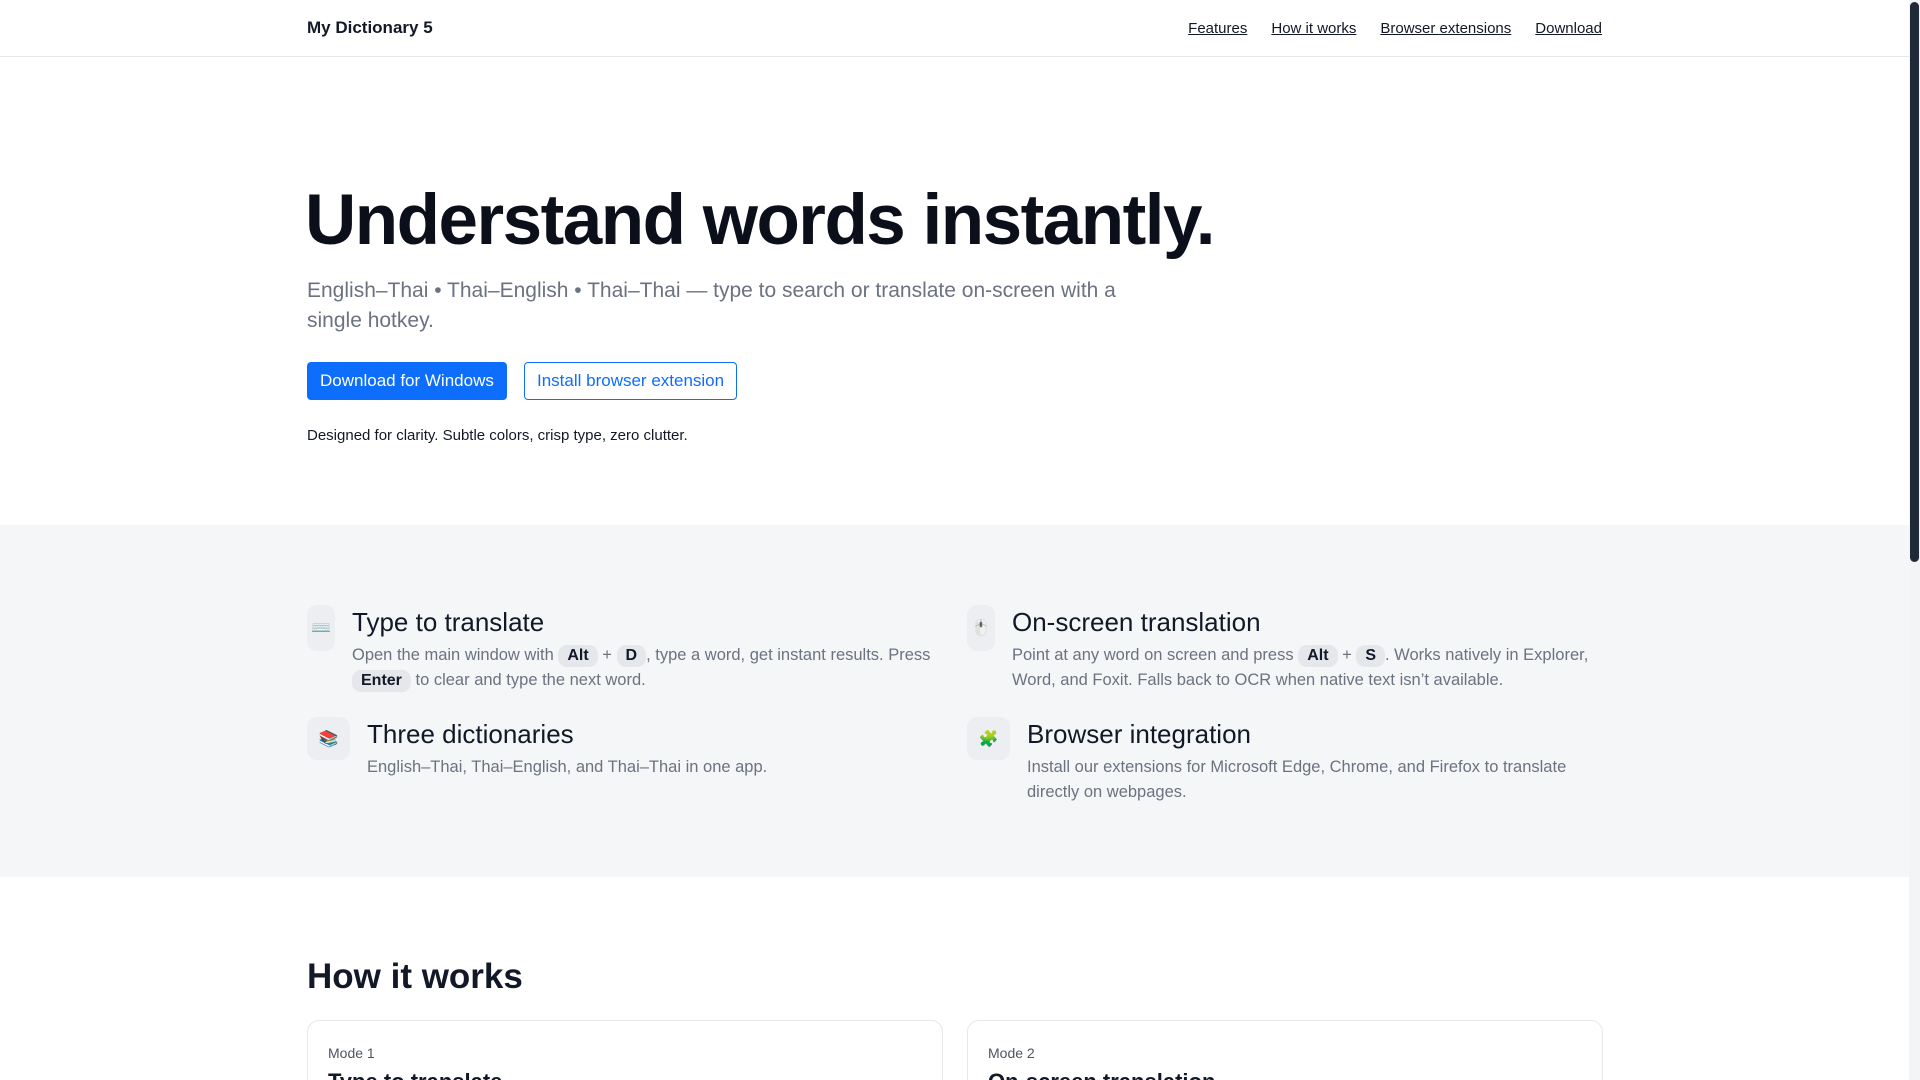 The width and height of the screenshot is (1920, 1080). What do you see at coordinates (453, 655) in the screenshot?
I see `feature-text: Open the main window with` at bounding box center [453, 655].